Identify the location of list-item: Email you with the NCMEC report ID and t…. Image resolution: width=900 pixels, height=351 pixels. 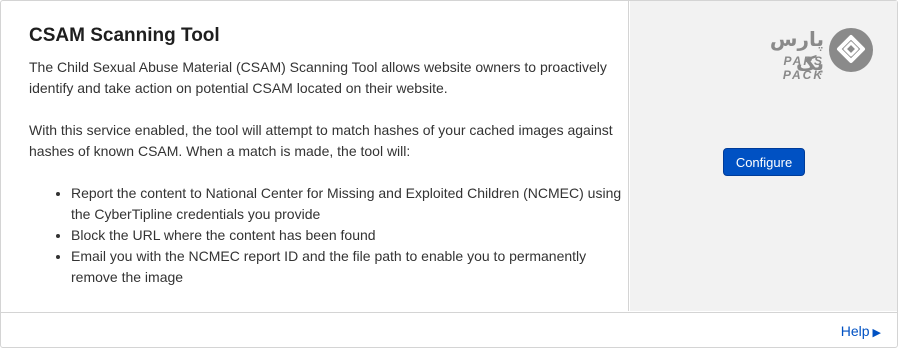
(349, 267).